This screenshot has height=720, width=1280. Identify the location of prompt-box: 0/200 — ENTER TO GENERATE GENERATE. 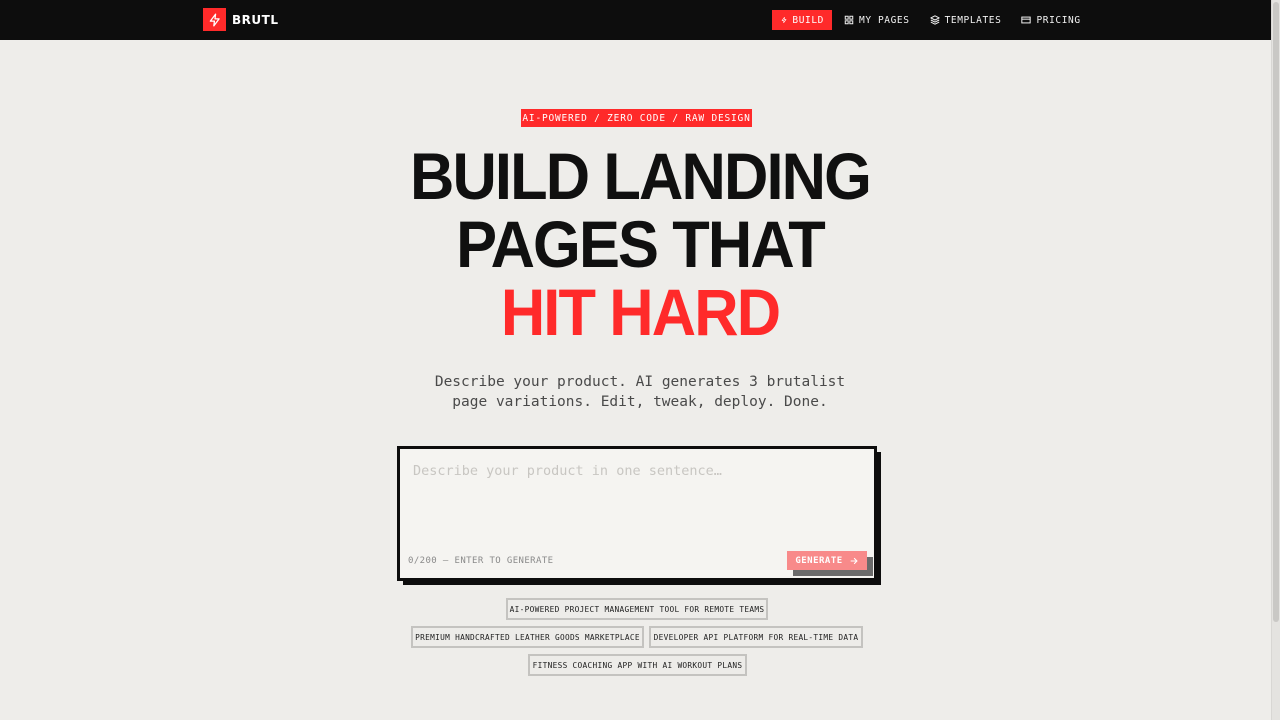
(637, 513).